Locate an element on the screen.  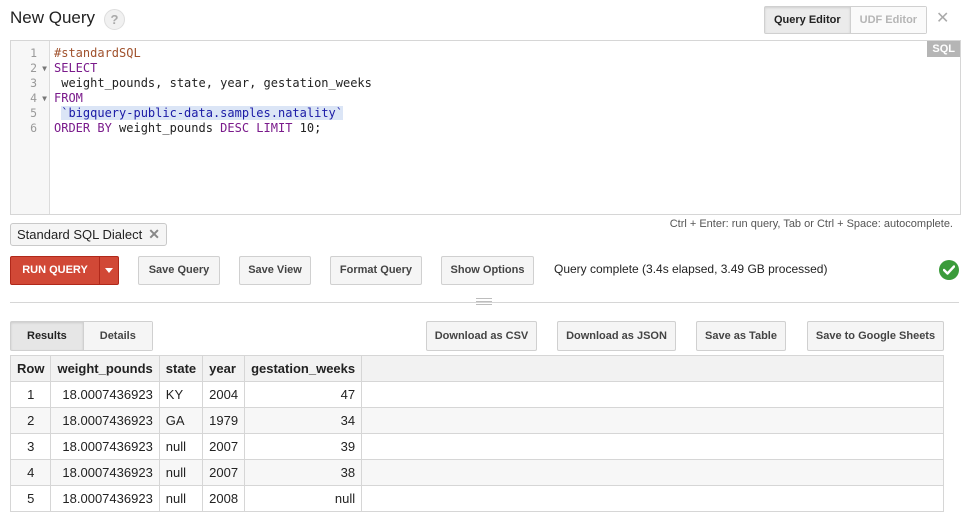
dialect-label: Standard SQL Dialect is located at coordinates (80, 234).